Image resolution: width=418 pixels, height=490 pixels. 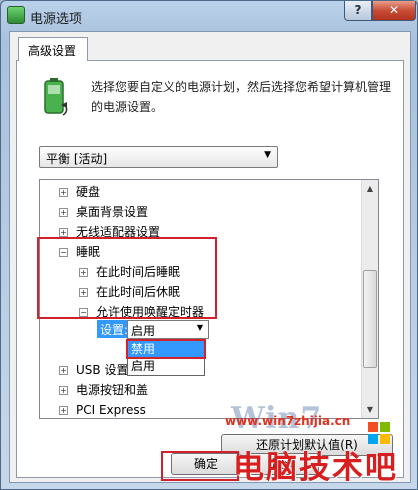 I want to click on annotation-disable-box, so click(x=166, y=349).